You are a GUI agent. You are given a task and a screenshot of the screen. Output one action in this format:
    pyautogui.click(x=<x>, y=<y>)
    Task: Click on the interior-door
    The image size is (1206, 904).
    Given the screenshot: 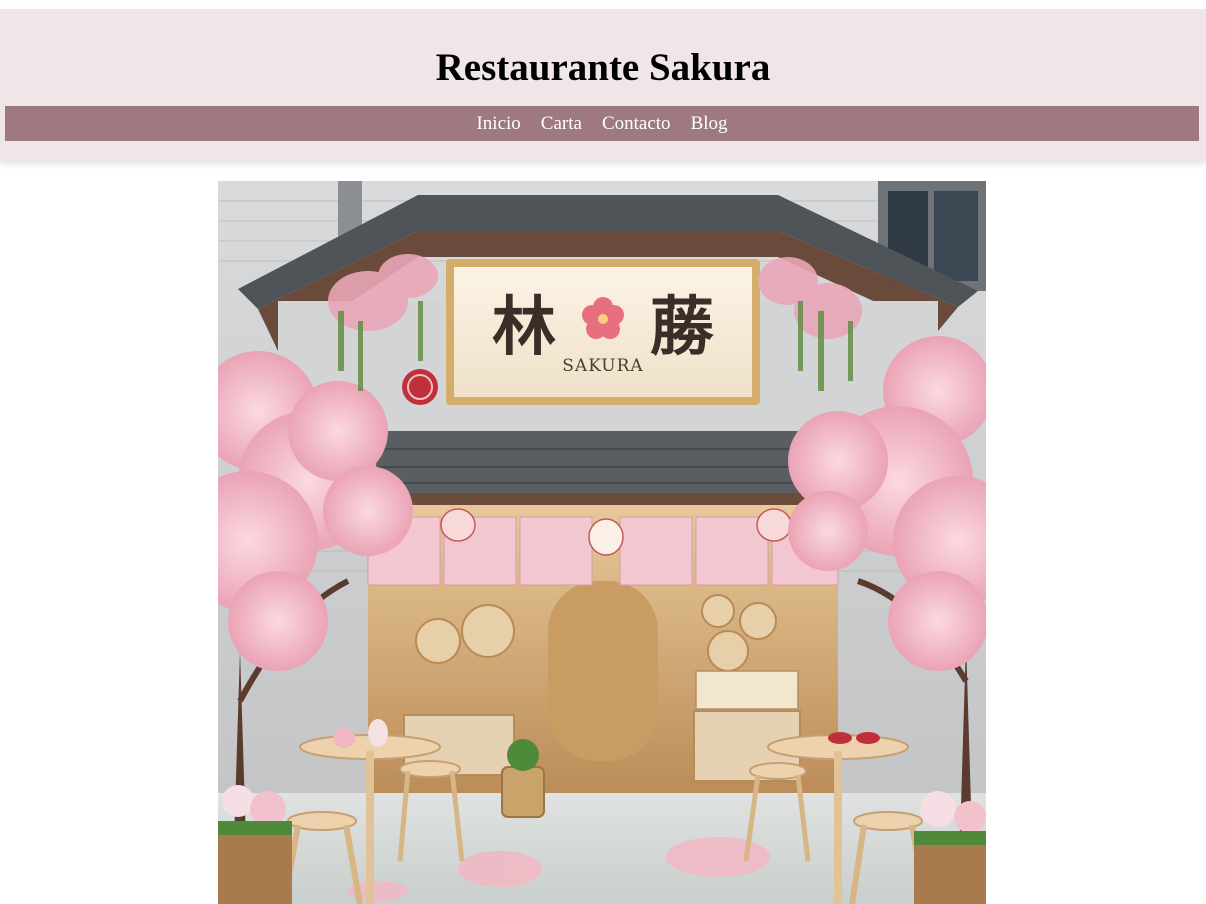 What is the action you would take?
    pyautogui.click(x=603, y=671)
    